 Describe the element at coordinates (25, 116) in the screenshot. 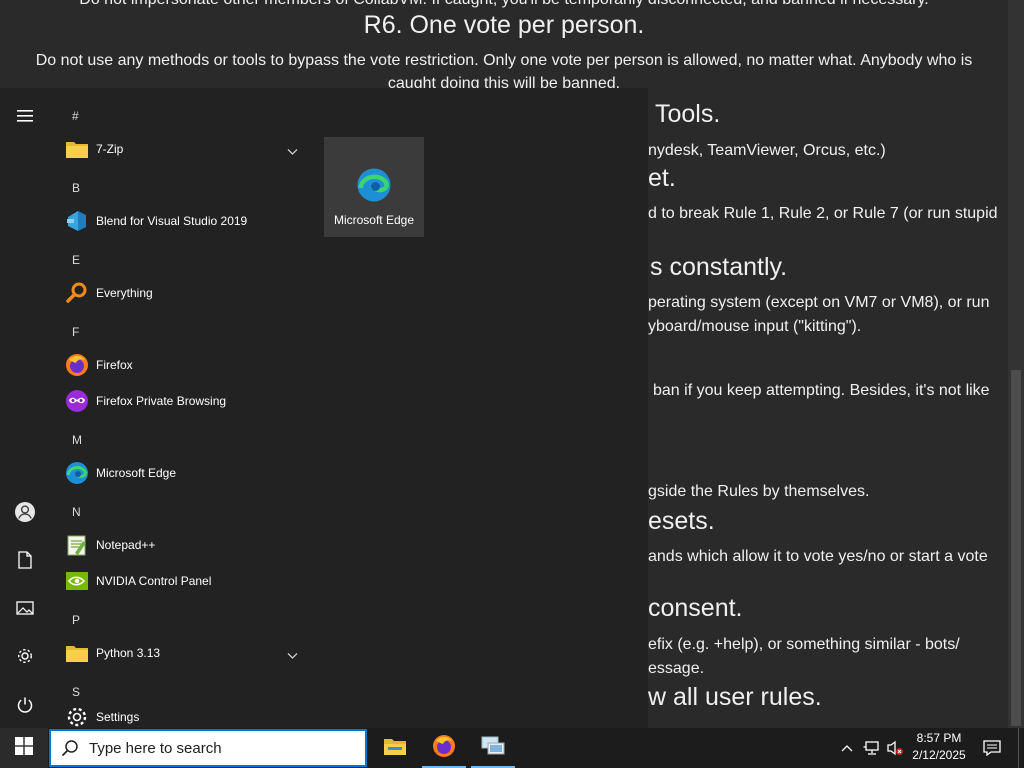

I see `hamburger-menu-icon` at that location.